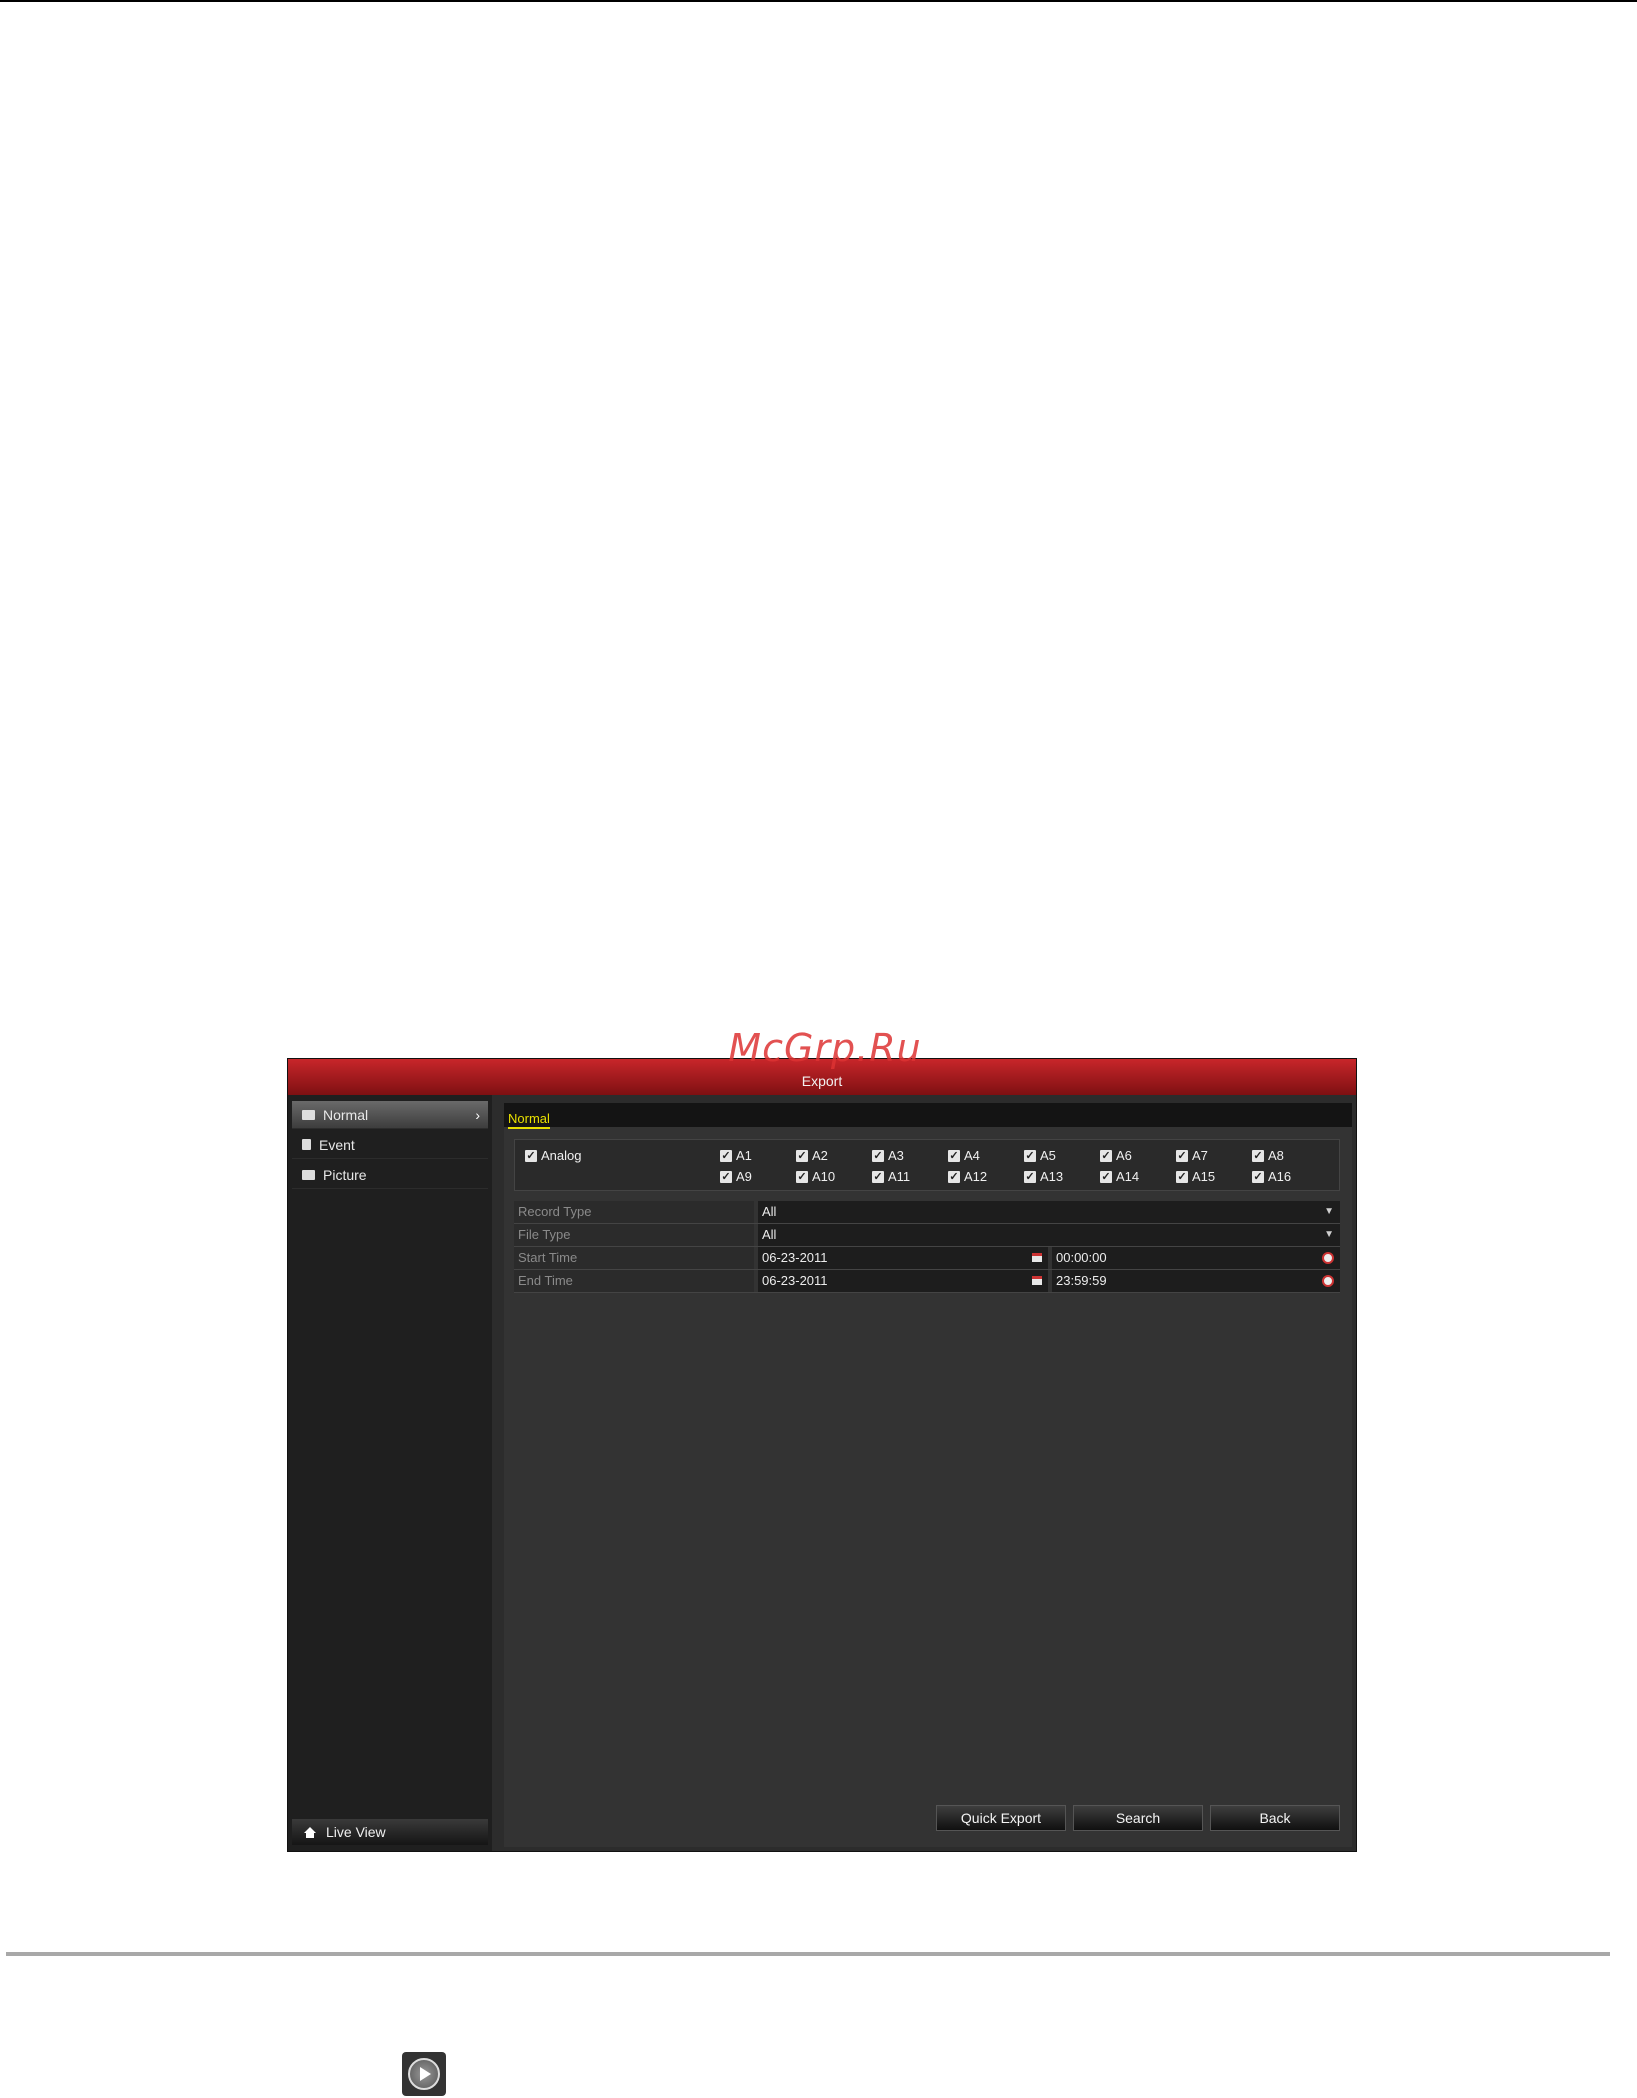 The width and height of the screenshot is (1637, 2098). What do you see at coordinates (1275, 1818) in the screenshot?
I see `back-button: Back` at bounding box center [1275, 1818].